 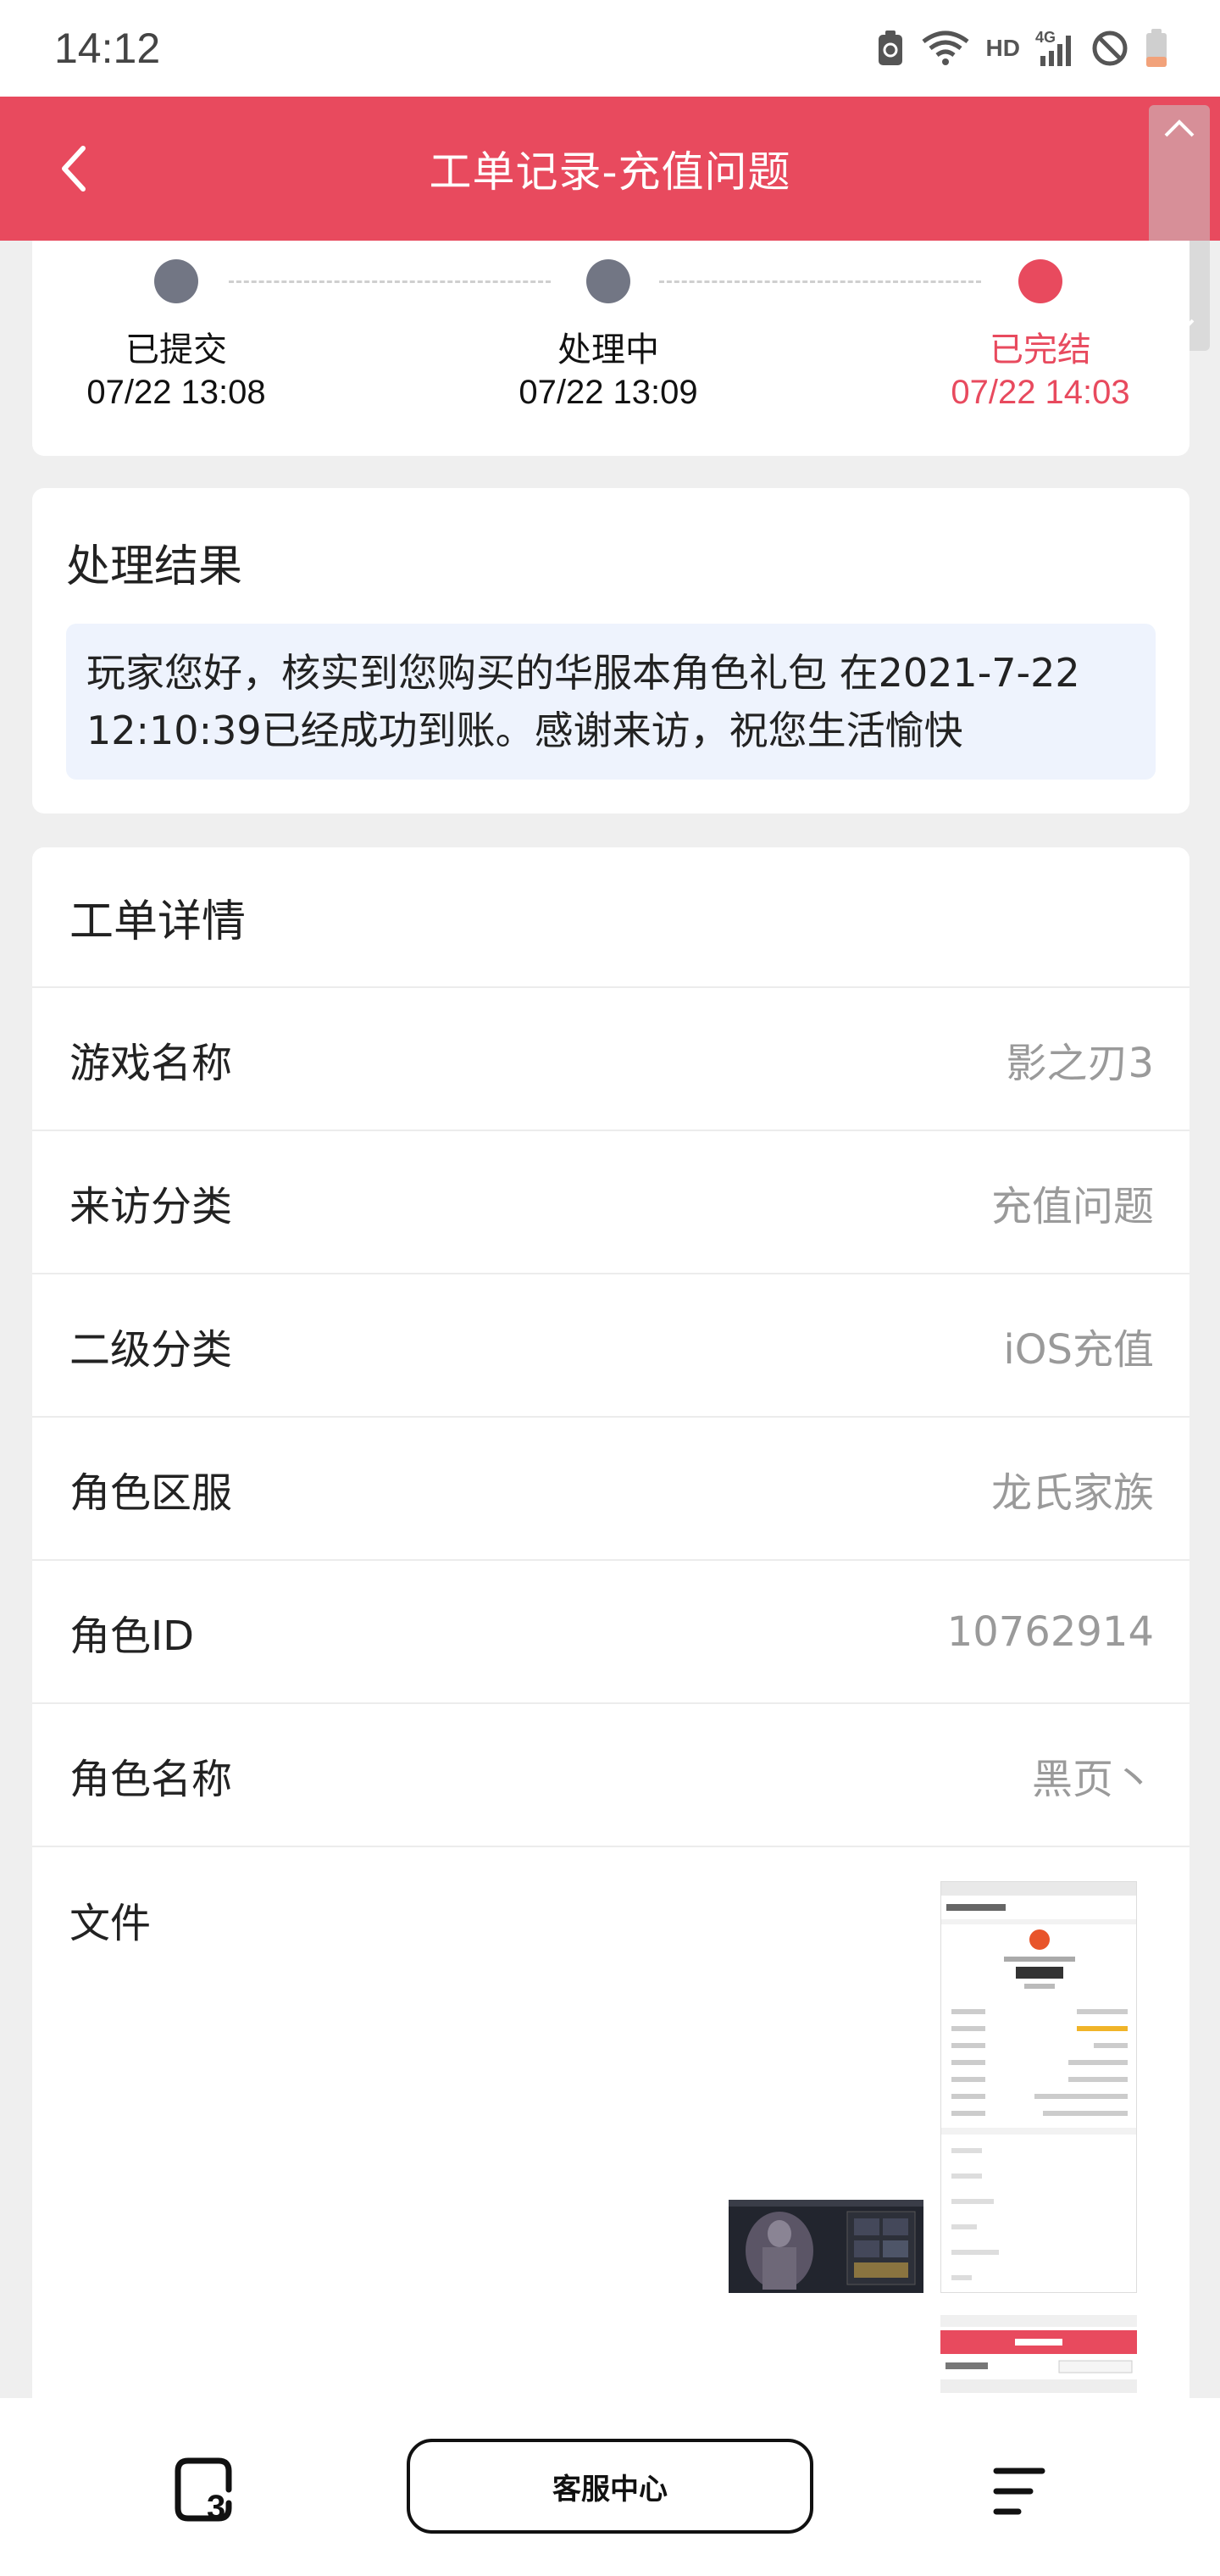 I want to click on step-time: 07/22 14:03, so click(x=1040, y=392).